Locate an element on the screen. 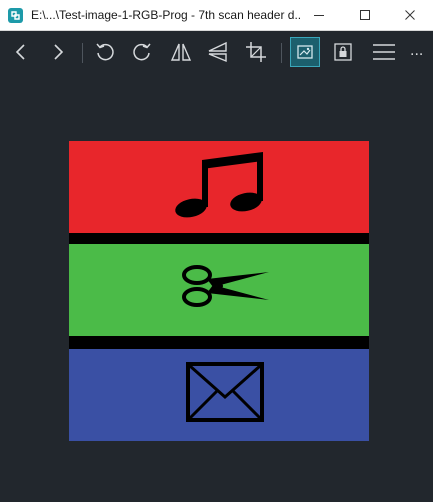  music-note-icon is located at coordinates (219, 185).